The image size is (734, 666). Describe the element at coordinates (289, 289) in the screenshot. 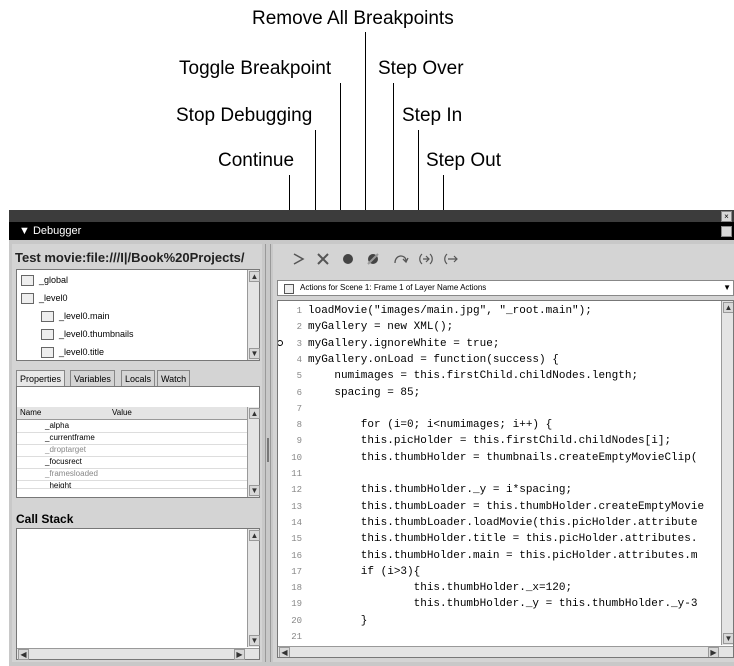

I see `script-icon` at that location.